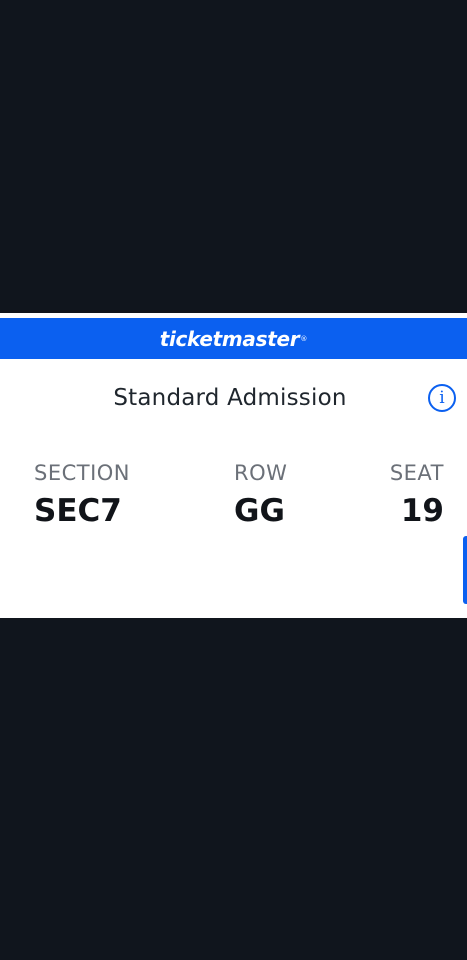 The height and width of the screenshot is (960, 467). I want to click on admission-title: Standard Admission, so click(230, 398).